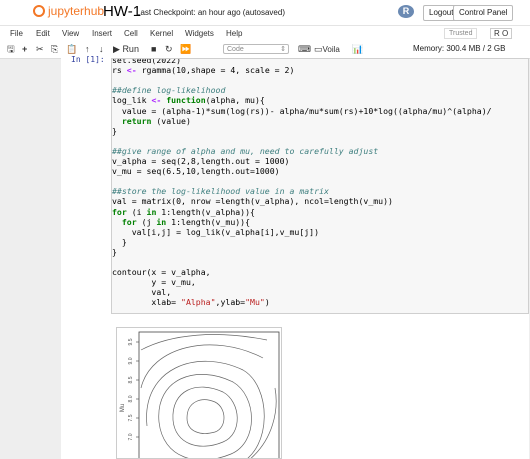  Describe the element at coordinates (186, 221) in the screenshot. I see `code-line: for (j in 1:length(v_mu)){` at that location.